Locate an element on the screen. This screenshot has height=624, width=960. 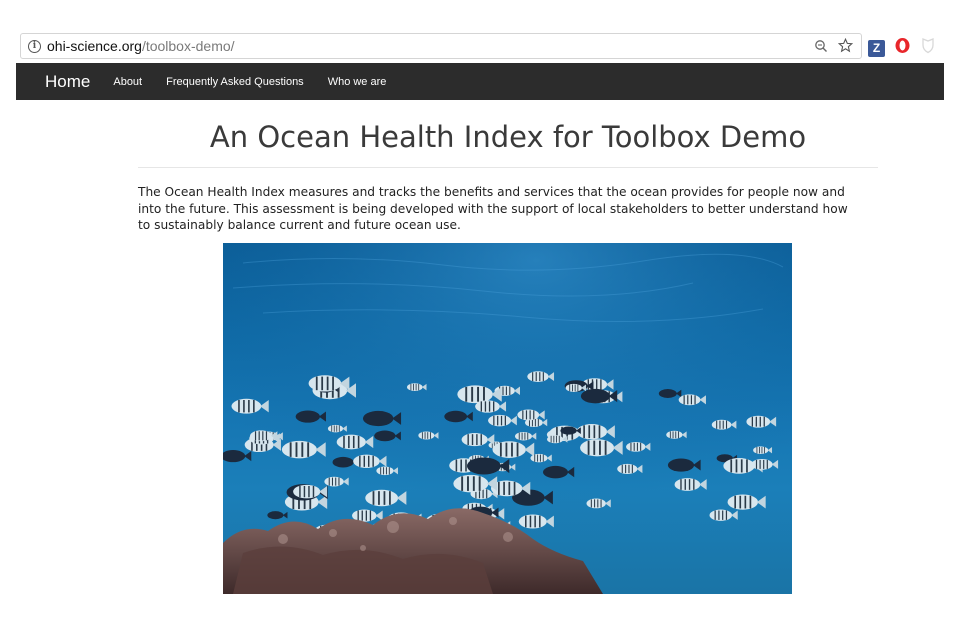
address-bar: i ohi-science.org/toolbox-demo/ is located at coordinates (441, 46).